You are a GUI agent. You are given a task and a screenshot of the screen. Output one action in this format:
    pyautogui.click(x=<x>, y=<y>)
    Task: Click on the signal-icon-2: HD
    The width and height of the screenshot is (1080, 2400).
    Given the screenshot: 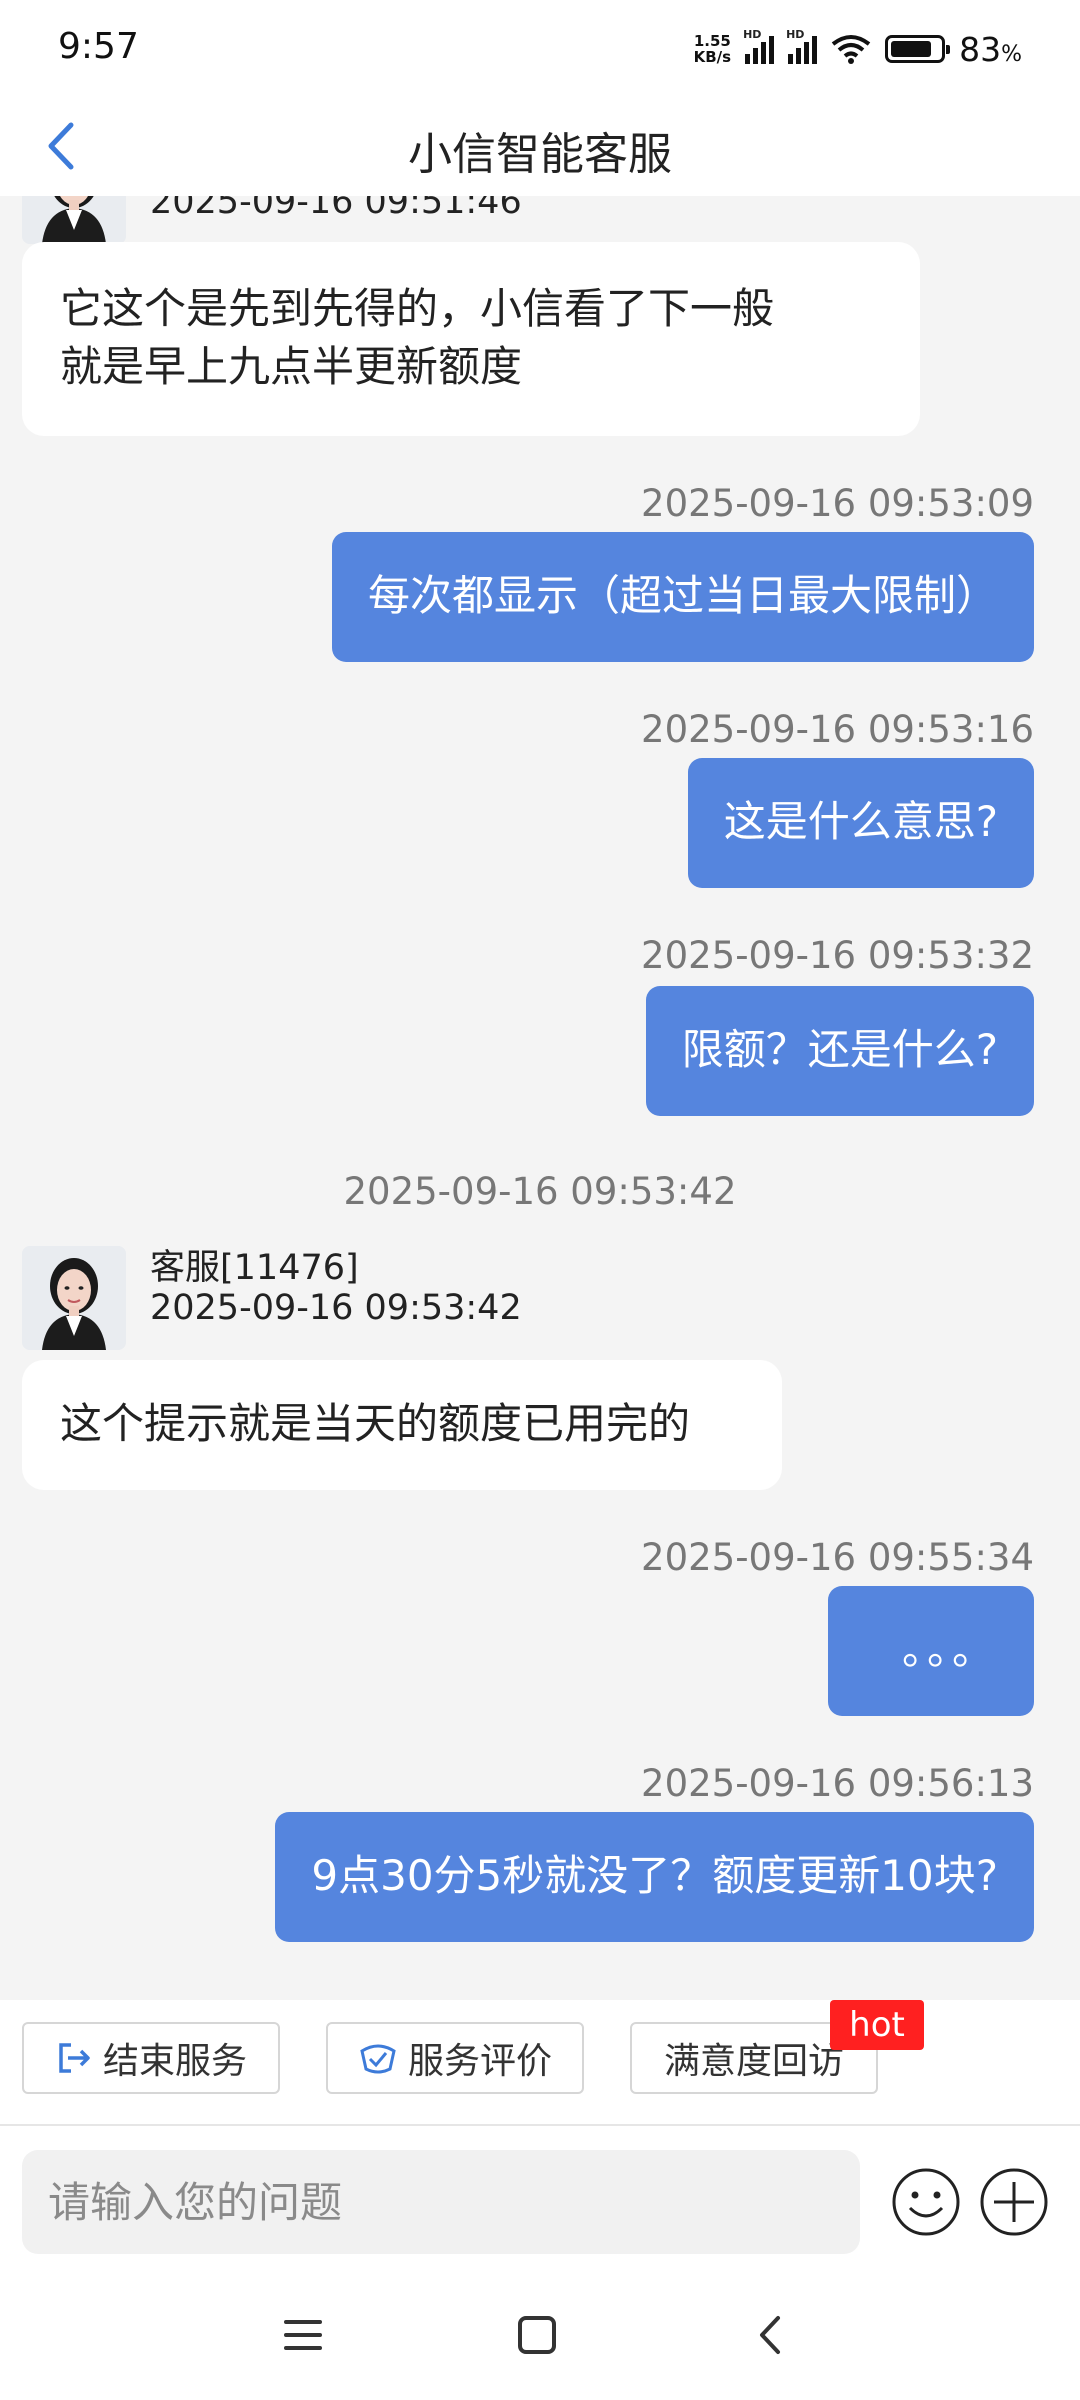 What is the action you would take?
    pyautogui.click(x=802, y=46)
    